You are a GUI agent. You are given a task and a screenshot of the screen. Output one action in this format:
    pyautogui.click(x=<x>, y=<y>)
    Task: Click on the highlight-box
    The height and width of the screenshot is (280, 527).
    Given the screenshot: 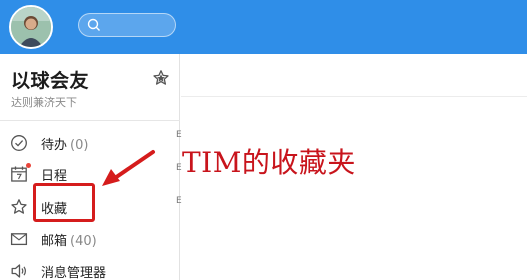 What is the action you would take?
    pyautogui.click(x=64, y=202)
    